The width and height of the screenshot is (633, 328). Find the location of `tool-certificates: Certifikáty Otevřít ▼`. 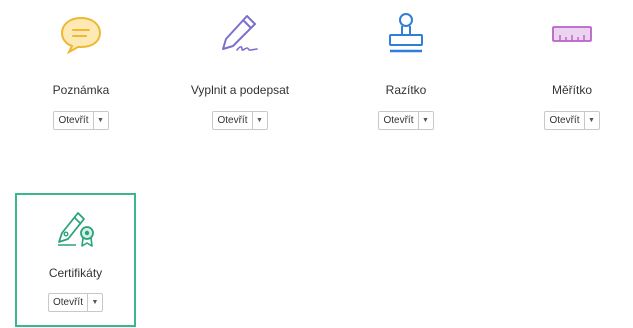

tool-certificates: Certifikáty Otevřít ▼ is located at coordinates (75, 260).